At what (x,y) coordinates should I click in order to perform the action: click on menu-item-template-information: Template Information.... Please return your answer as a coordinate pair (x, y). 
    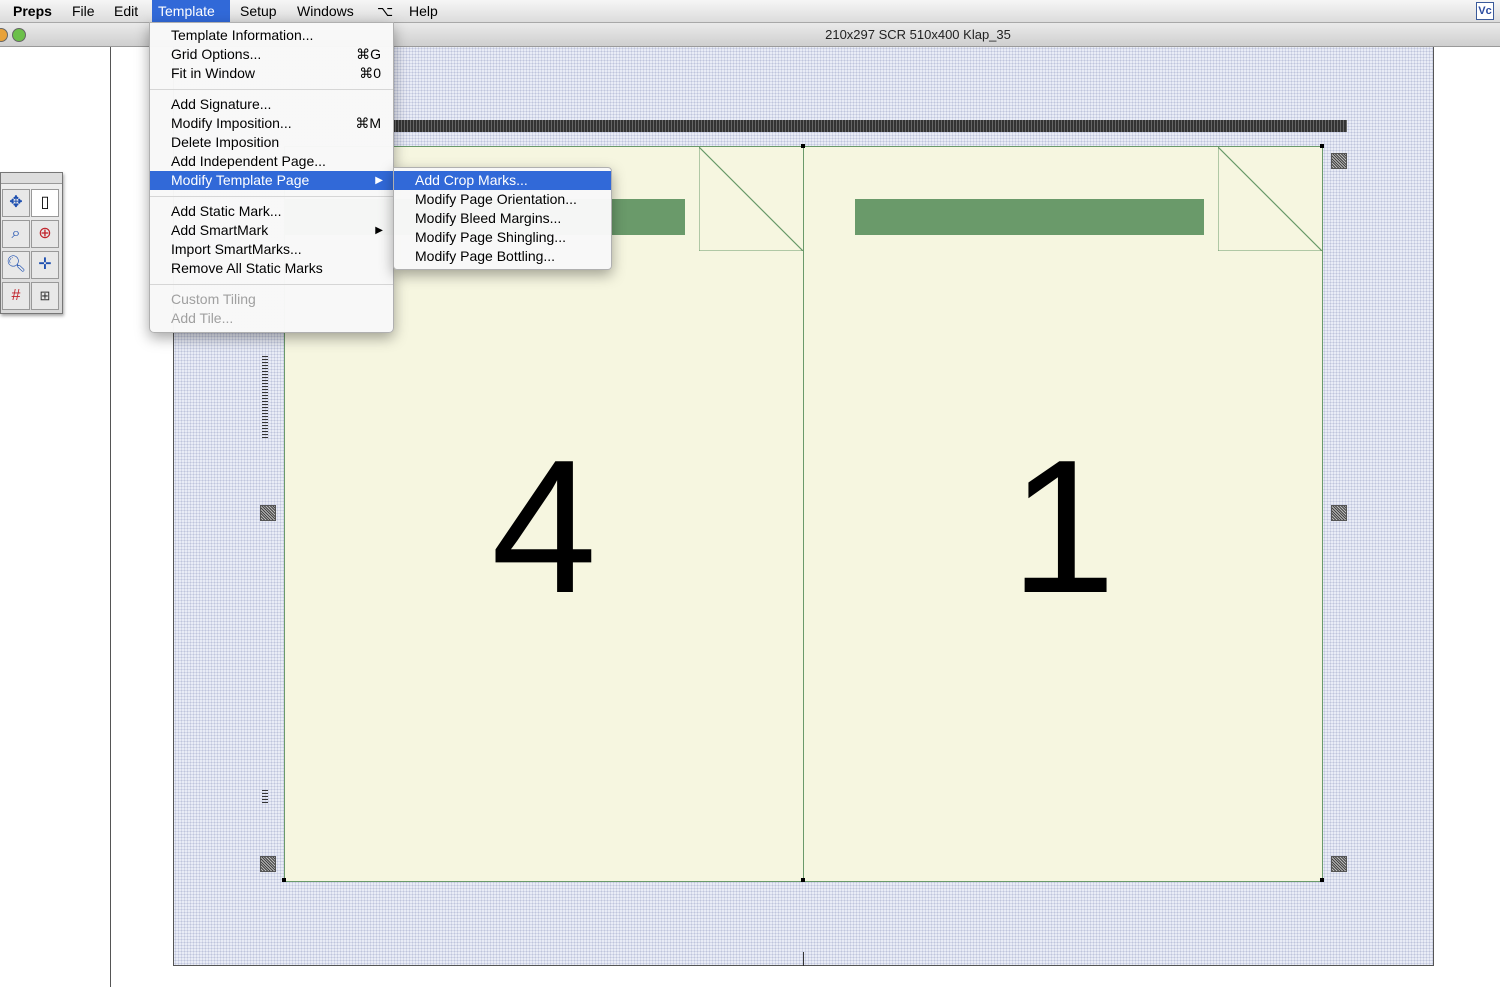
    Looking at the image, I should click on (271, 35).